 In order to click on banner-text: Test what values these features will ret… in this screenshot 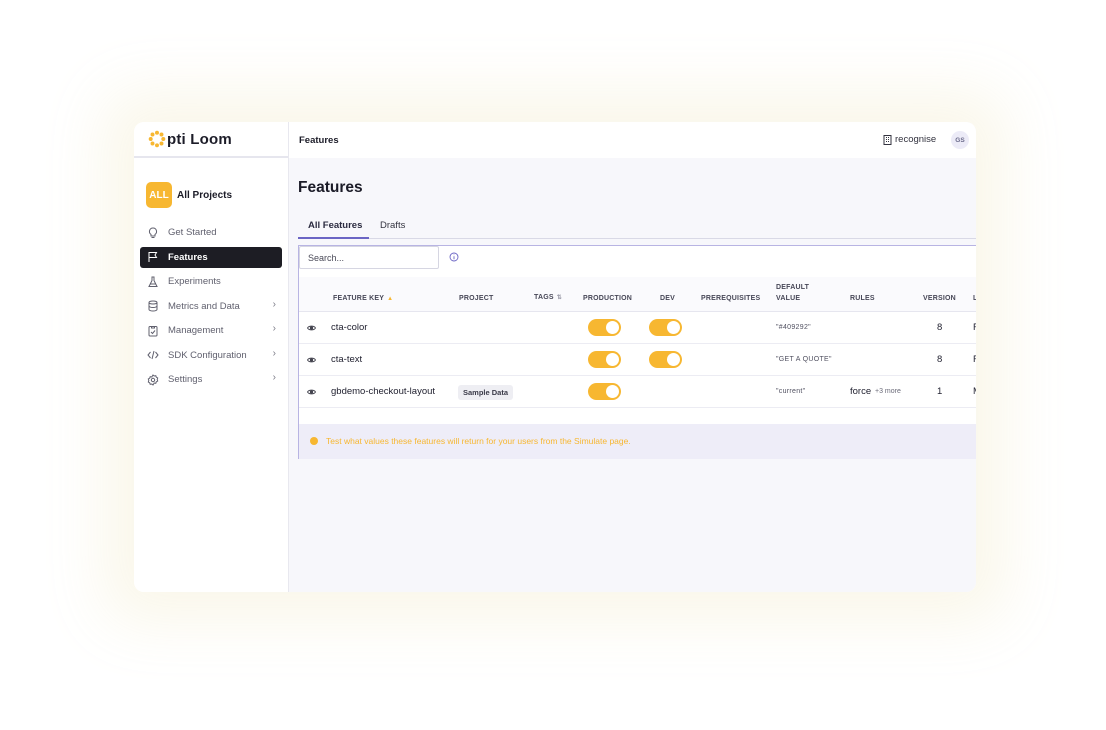, I will do `click(478, 441)`.